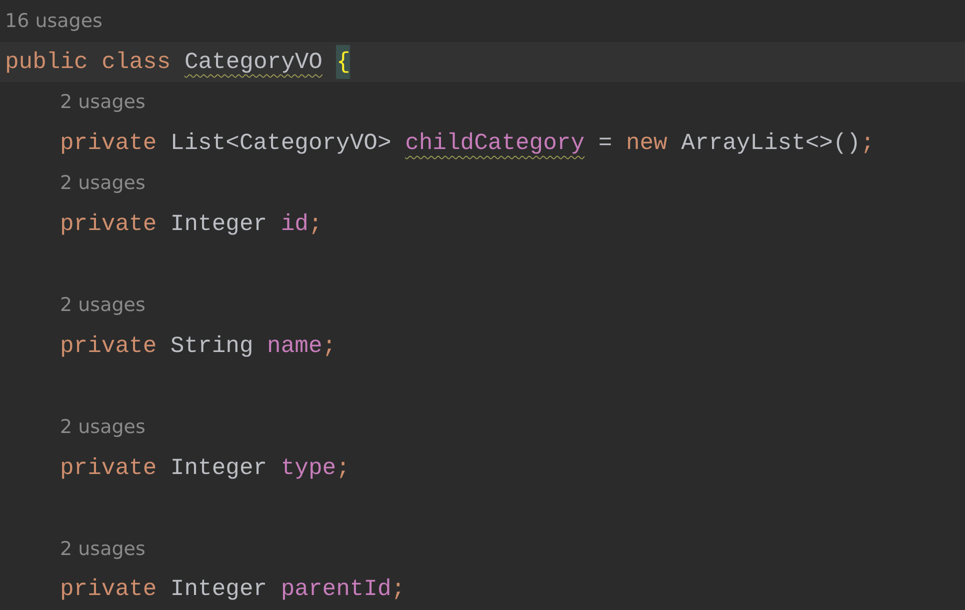  What do you see at coordinates (605, 143) in the screenshot?
I see `operator: =` at bounding box center [605, 143].